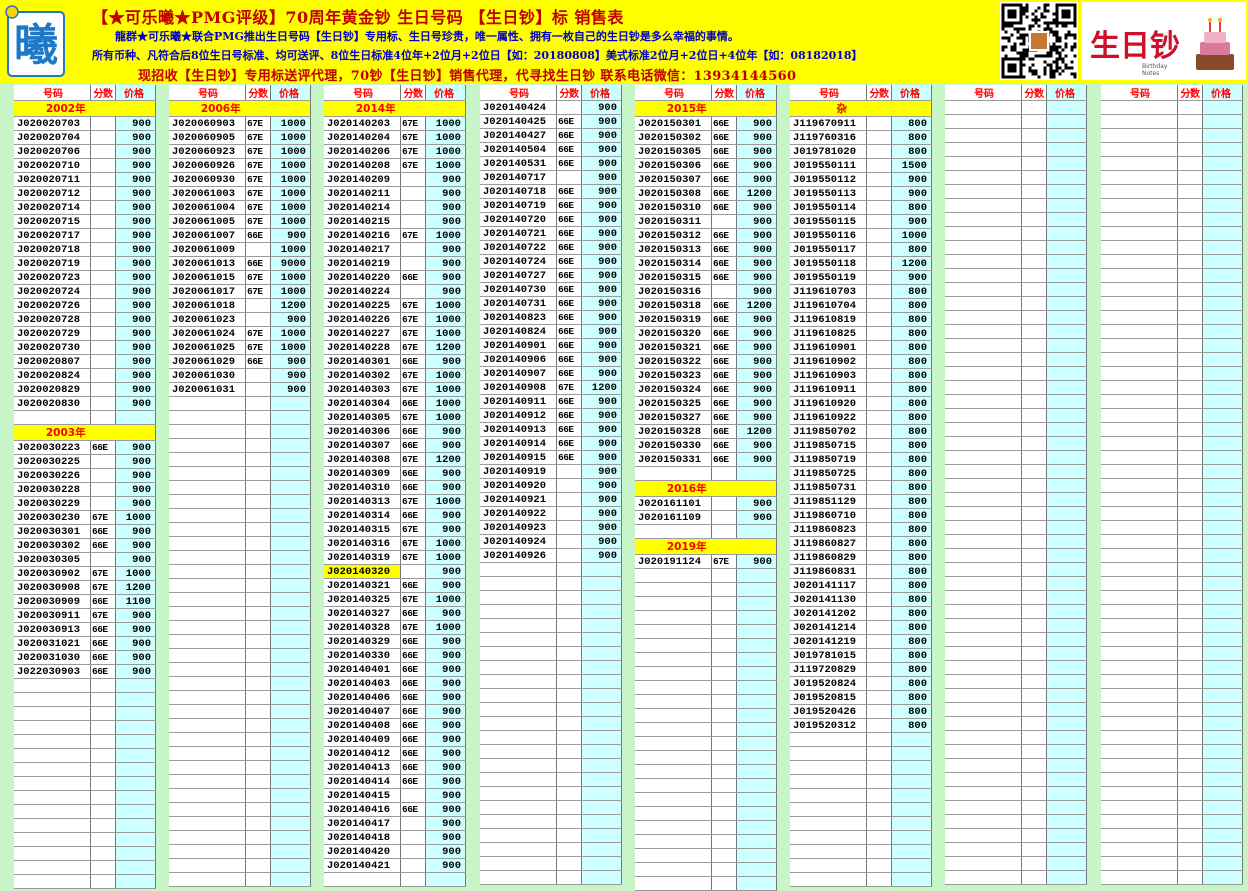  I want to click on note-code: J119720829, so click(828, 669).